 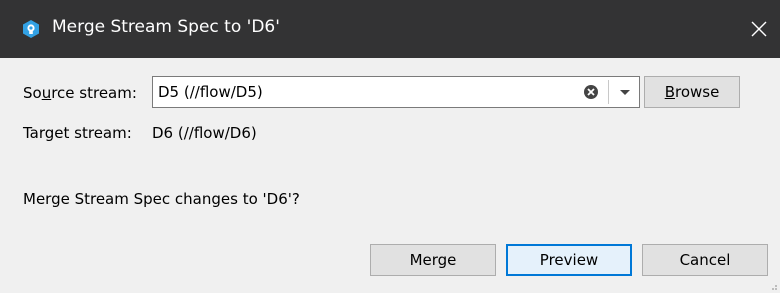 I want to click on confirmation-message: Merge Stream Spec changes to 'D6'?, so click(x=161, y=199).